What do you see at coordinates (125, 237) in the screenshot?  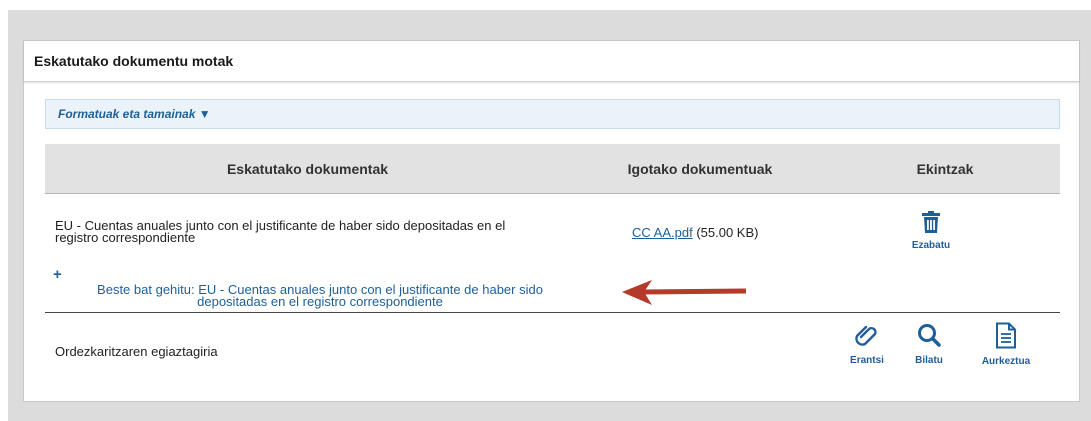 I see `row1-doc-line2: registro correspondiente` at bounding box center [125, 237].